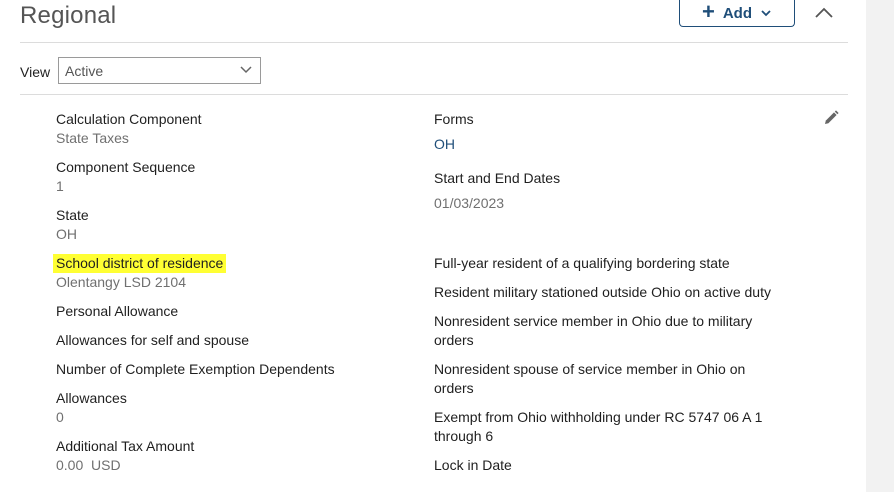 Image resolution: width=894 pixels, height=492 pixels. What do you see at coordinates (91, 398) in the screenshot?
I see `allowances-label: Allowances` at bounding box center [91, 398].